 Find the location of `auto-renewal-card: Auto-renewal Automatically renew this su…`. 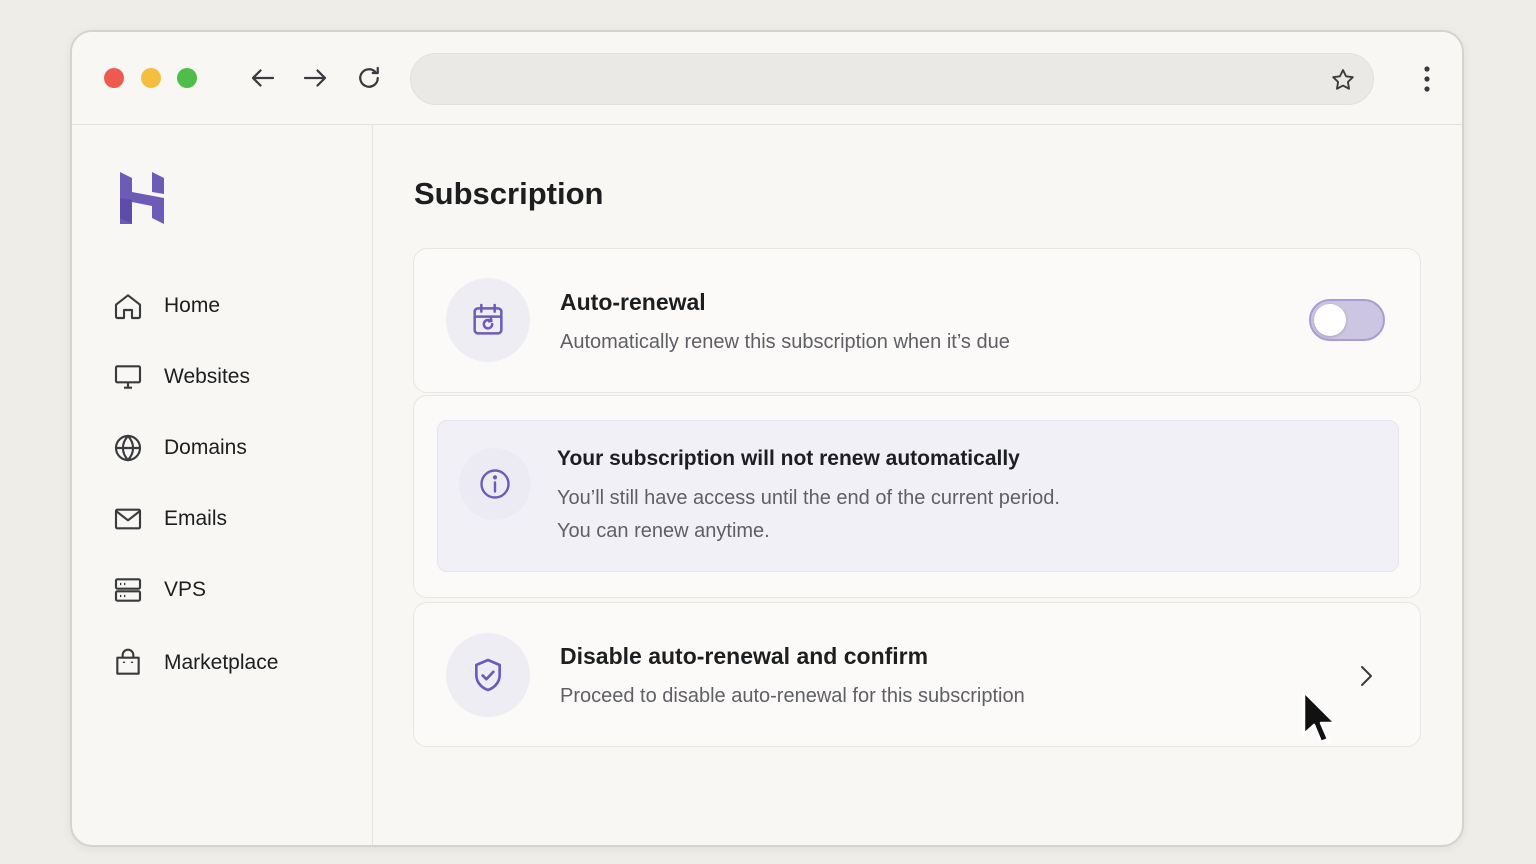

auto-renewal-card: Auto-renewal Automatically renew this su… is located at coordinates (917, 320).